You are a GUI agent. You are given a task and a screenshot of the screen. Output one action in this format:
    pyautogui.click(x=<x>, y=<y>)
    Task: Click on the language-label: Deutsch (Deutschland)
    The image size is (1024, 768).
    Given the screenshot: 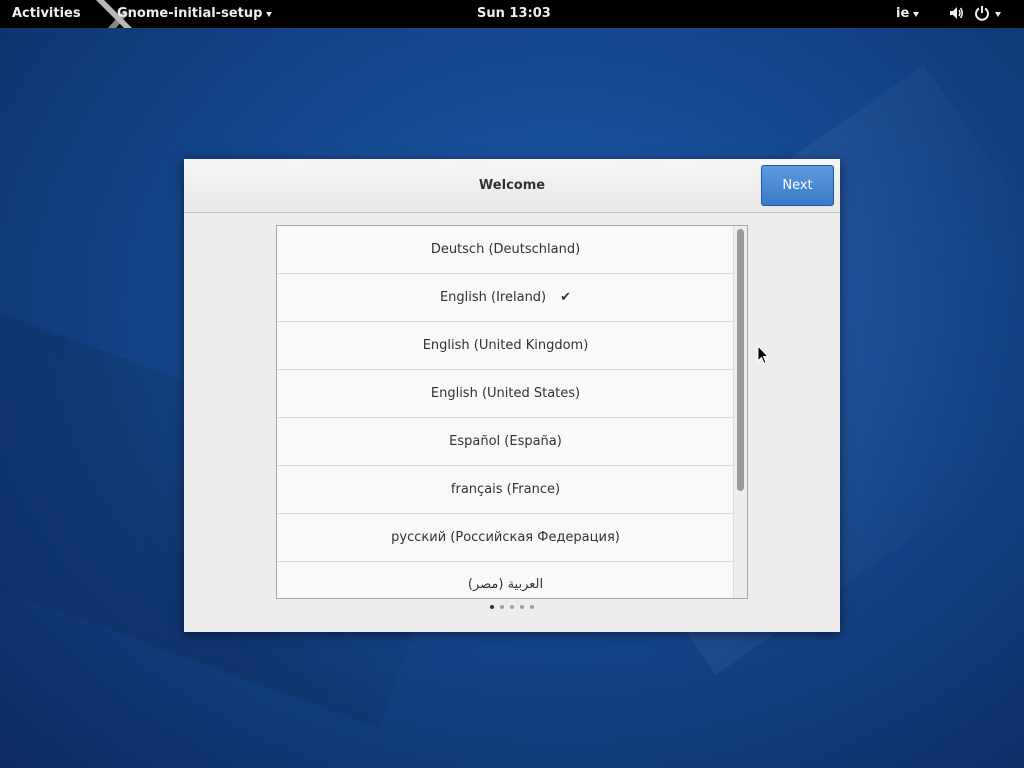 What is the action you would take?
    pyautogui.click(x=505, y=249)
    